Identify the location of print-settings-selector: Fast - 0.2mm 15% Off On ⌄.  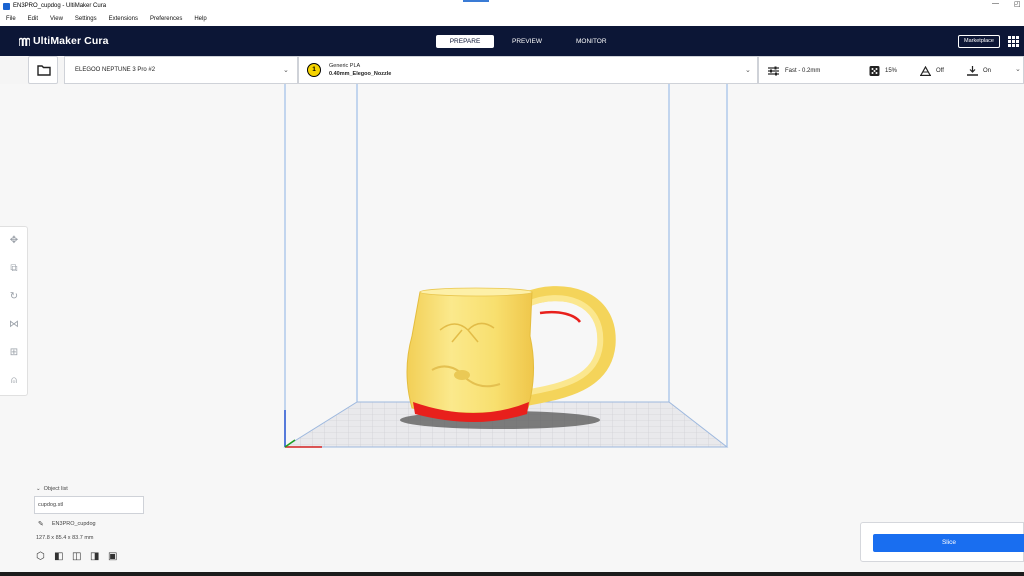
(891, 70).